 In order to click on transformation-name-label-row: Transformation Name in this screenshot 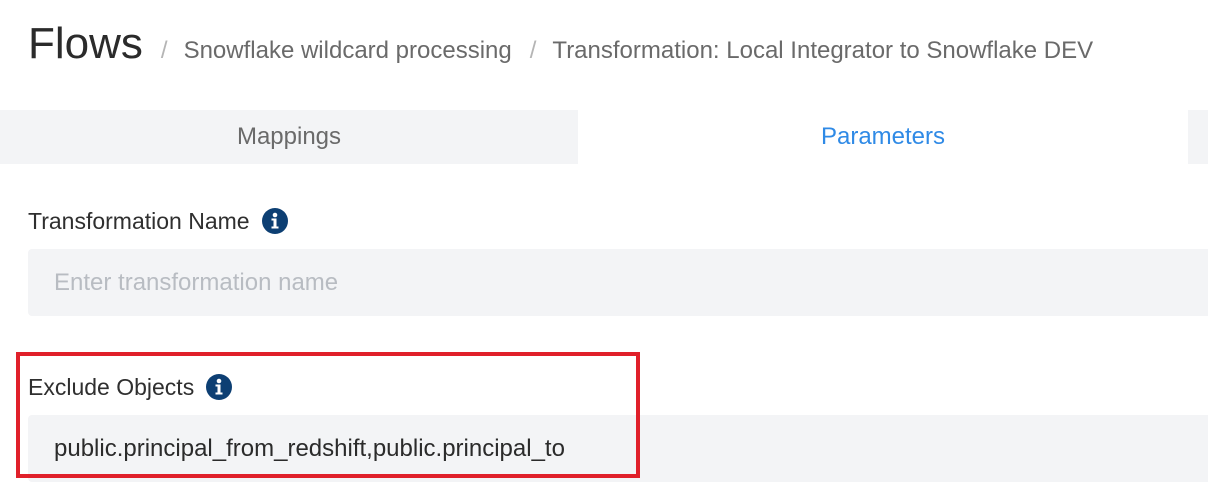, I will do `click(158, 221)`.